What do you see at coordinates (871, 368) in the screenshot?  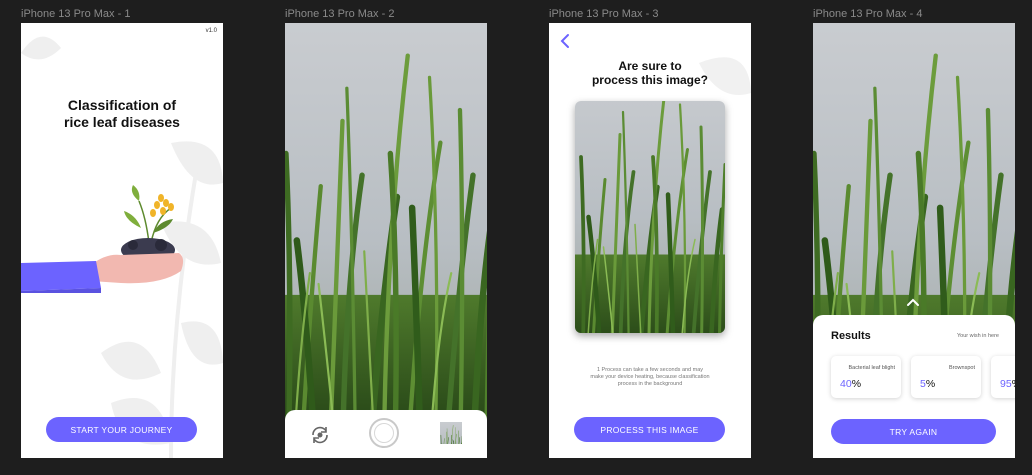 I see `disease-name: Bacterial leaf blight` at bounding box center [871, 368].